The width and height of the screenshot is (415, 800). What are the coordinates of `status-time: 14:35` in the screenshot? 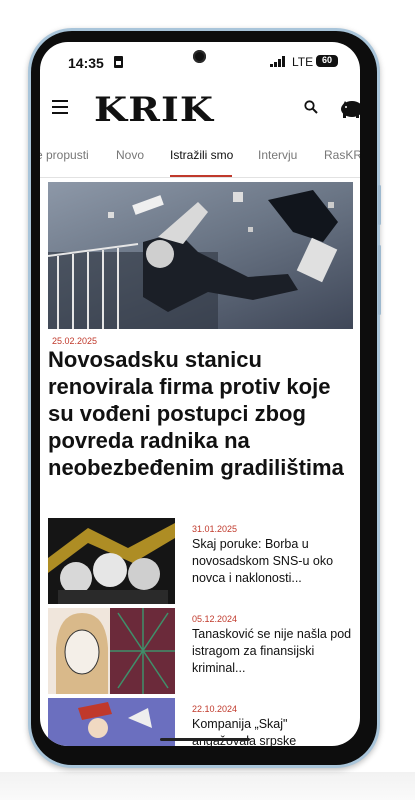 It's located at (86, 63).